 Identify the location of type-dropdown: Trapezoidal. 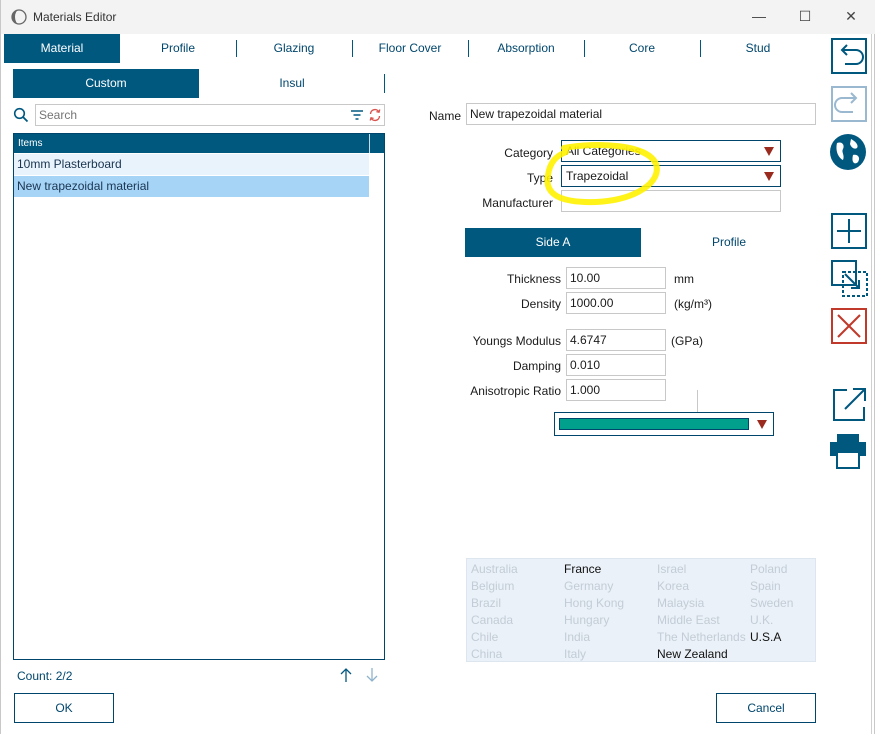
(671, 176).